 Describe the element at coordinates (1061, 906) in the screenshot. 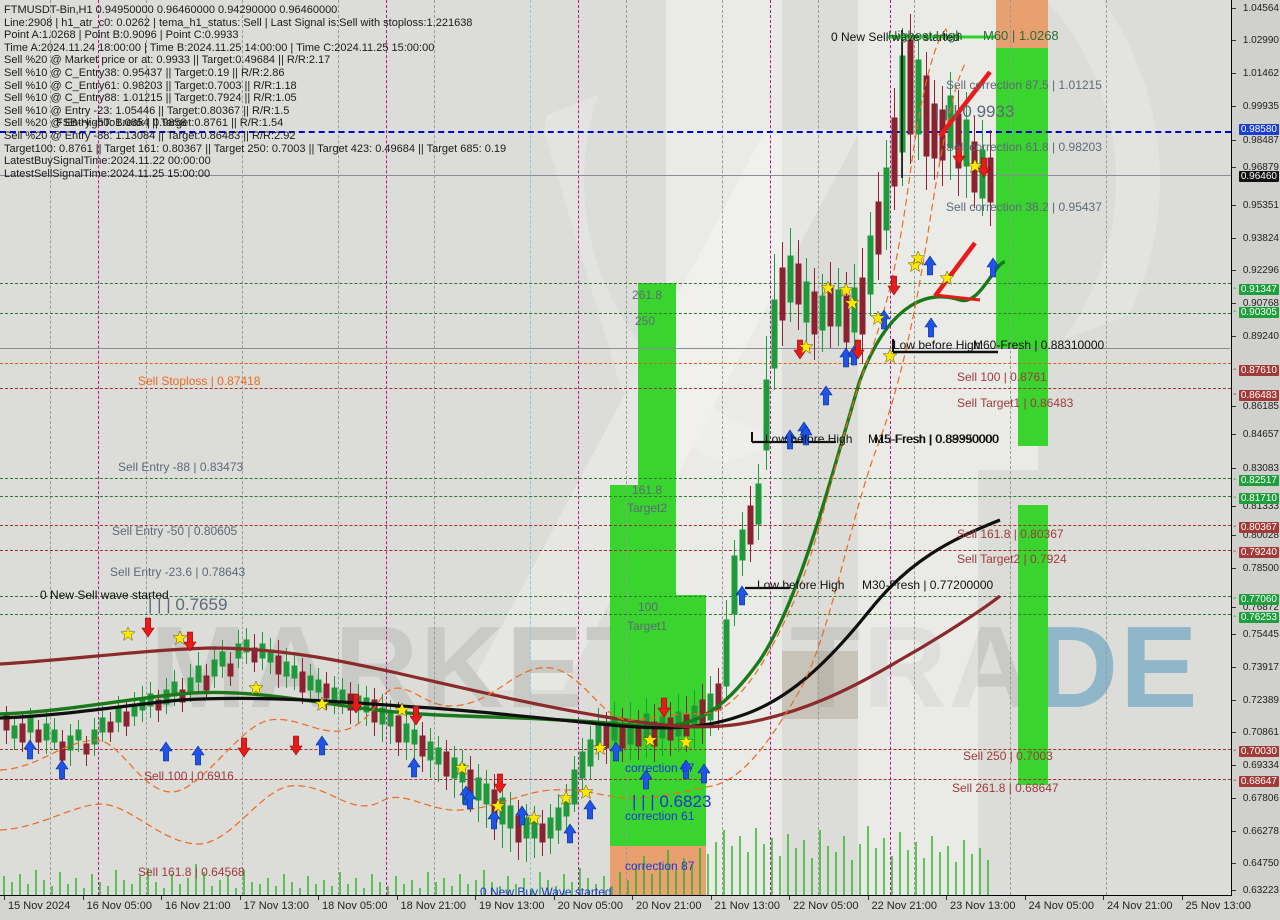

I see `time-tick-label: 24 Nov 05:00` at that location.